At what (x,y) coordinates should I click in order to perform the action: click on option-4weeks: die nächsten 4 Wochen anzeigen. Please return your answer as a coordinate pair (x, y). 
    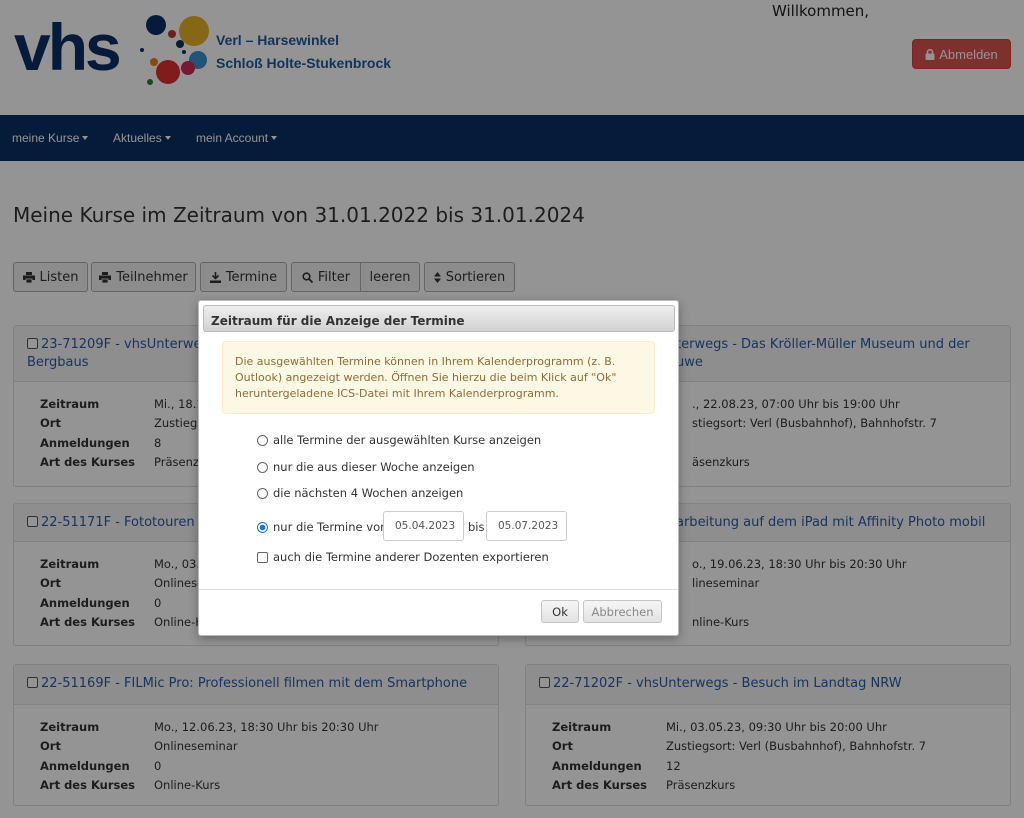
    Looking at the image, I should click on (360, 493).